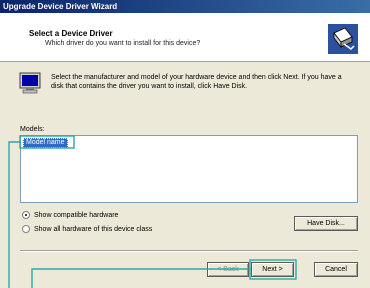  Describe the element at coordinates (26, 215) in the screenshot. I see `radio-selected` at that location.